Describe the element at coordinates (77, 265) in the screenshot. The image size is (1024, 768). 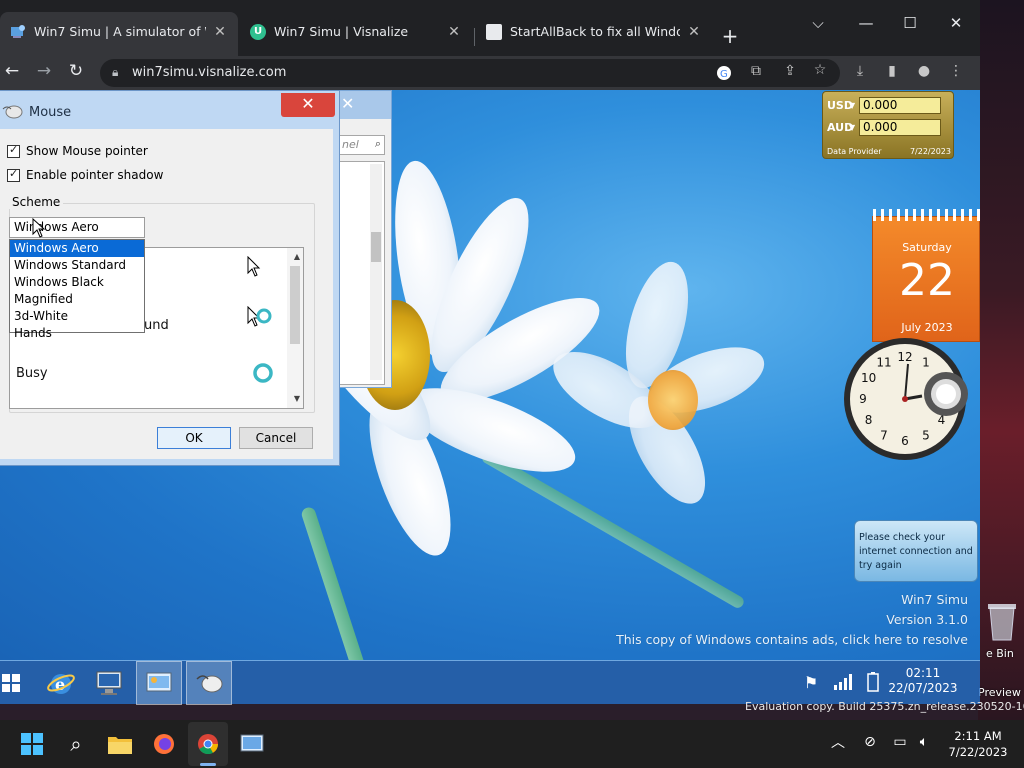
I see `scheme-option: Windows Standard` at that location.